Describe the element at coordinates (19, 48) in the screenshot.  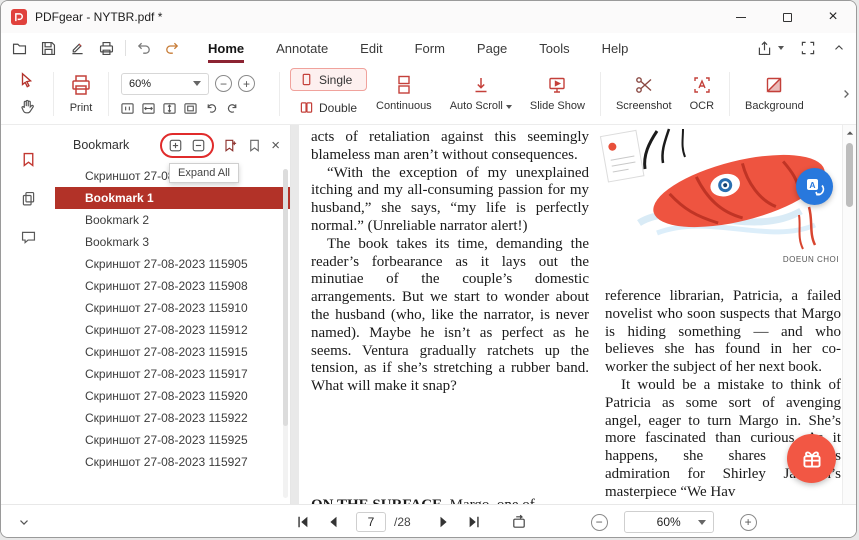
I see `open-file-icon` at that location.